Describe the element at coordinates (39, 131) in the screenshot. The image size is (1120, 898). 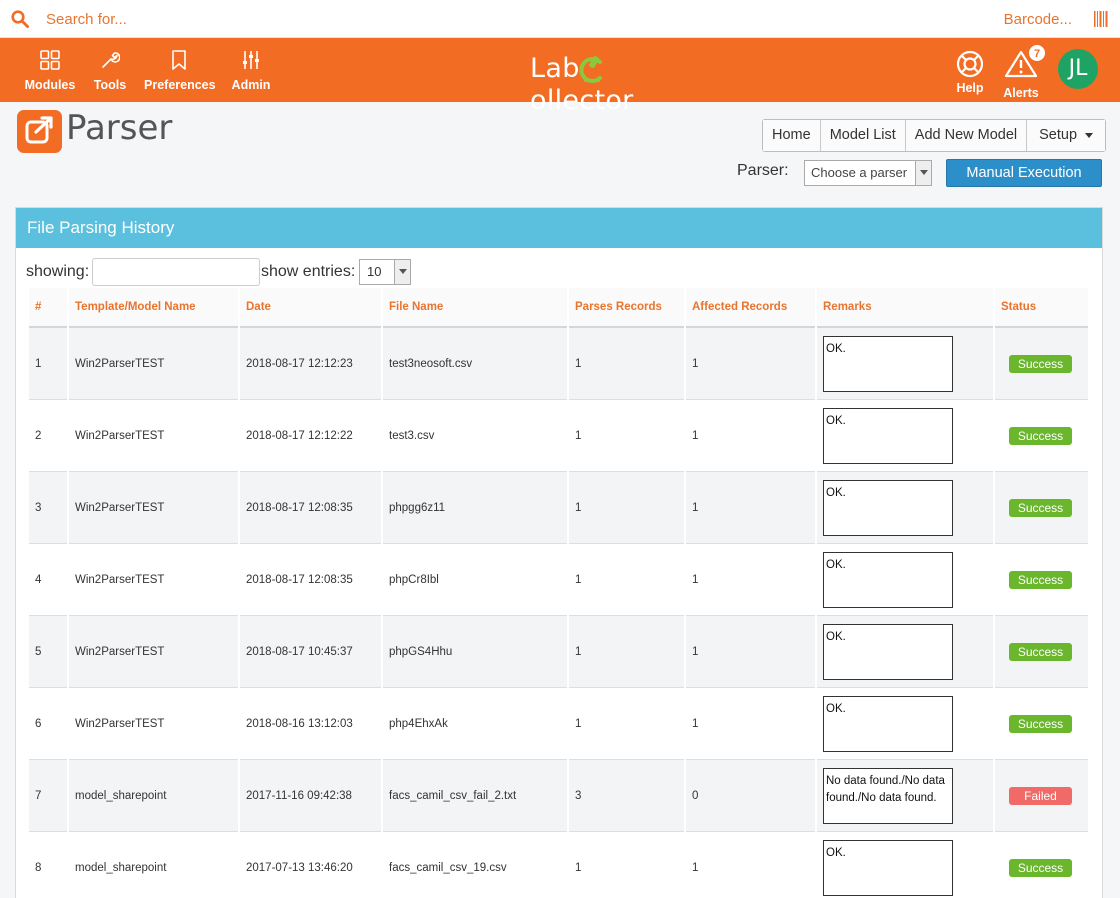
I see `parser-app-icon` at that location.